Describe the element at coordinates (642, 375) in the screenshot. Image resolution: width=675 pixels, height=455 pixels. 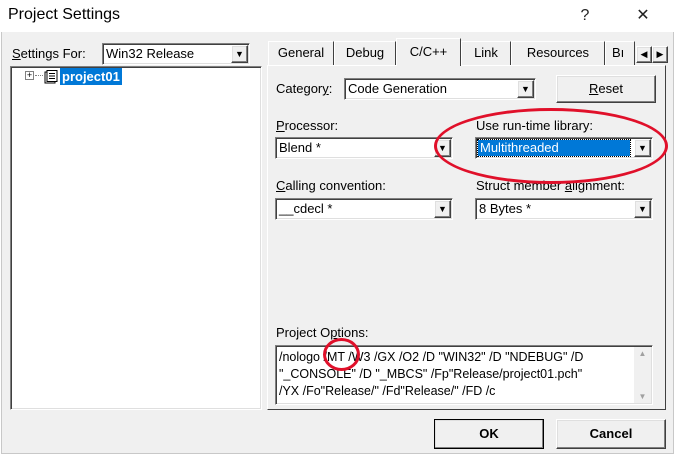
I see `options-scrollbar: ▲ ▼` at that location.